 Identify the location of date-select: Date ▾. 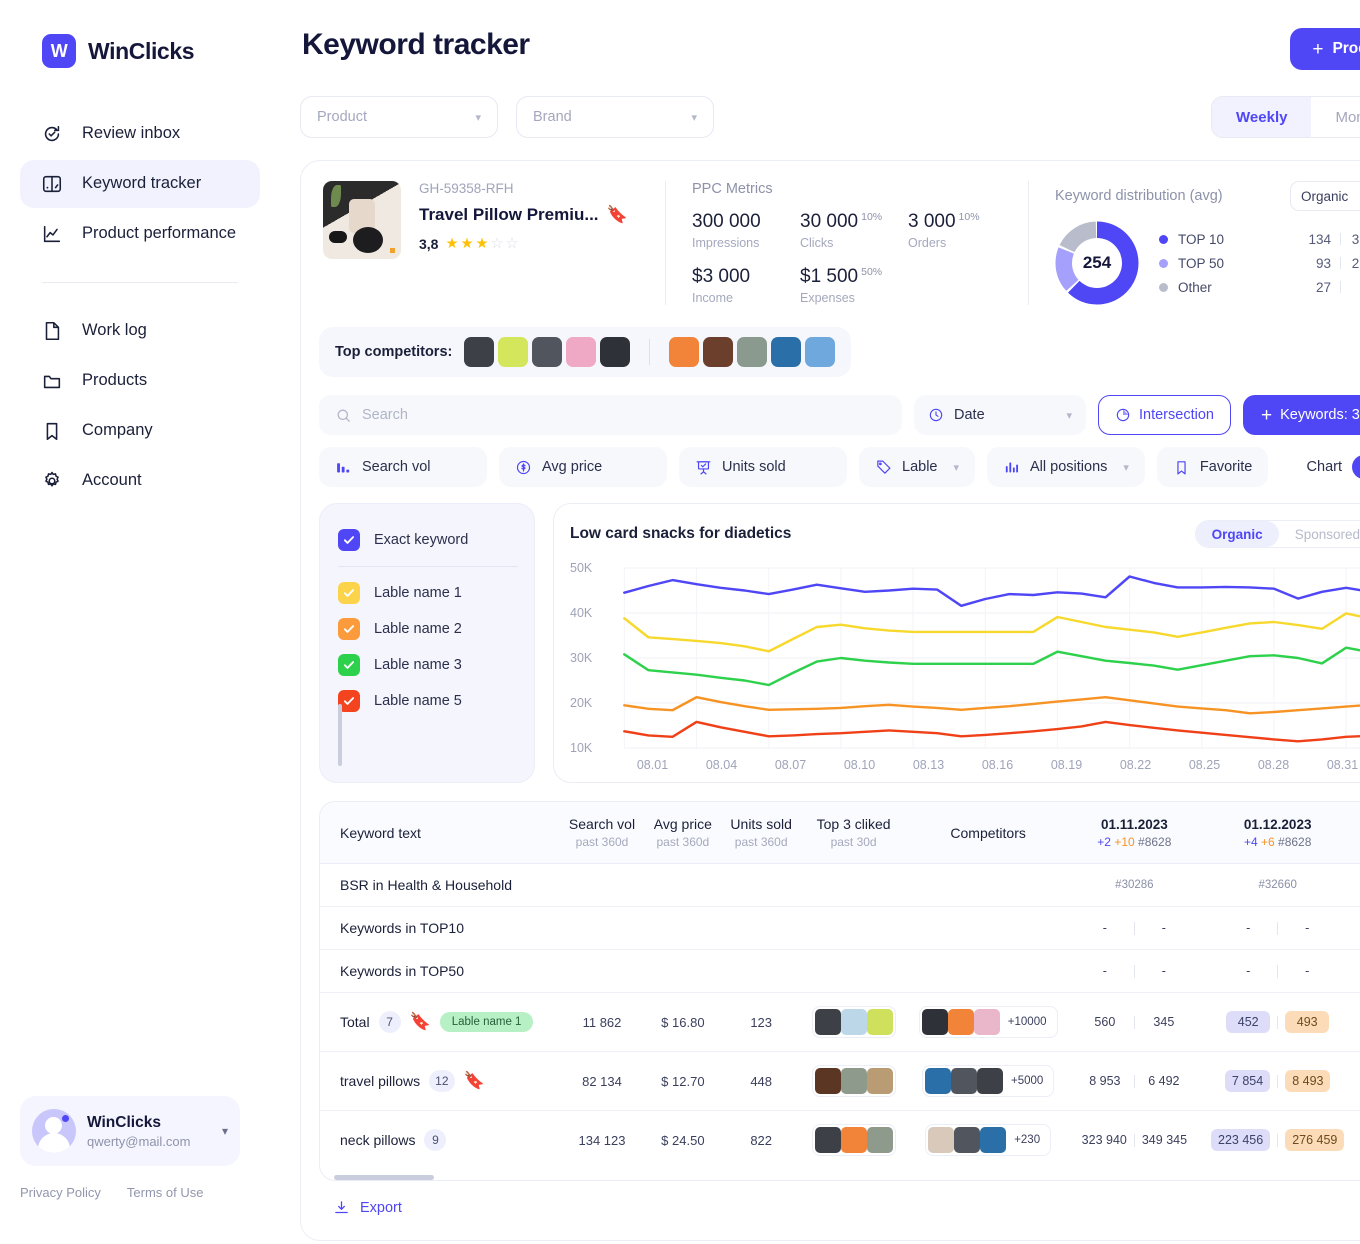
(1000, 415).